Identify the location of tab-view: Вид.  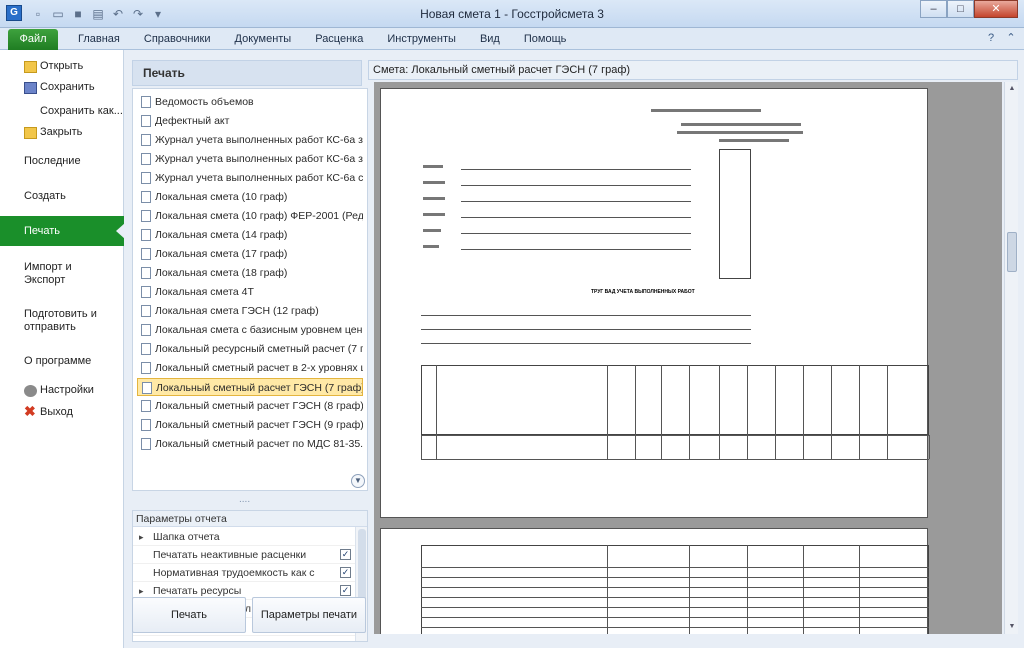
(490, 39).